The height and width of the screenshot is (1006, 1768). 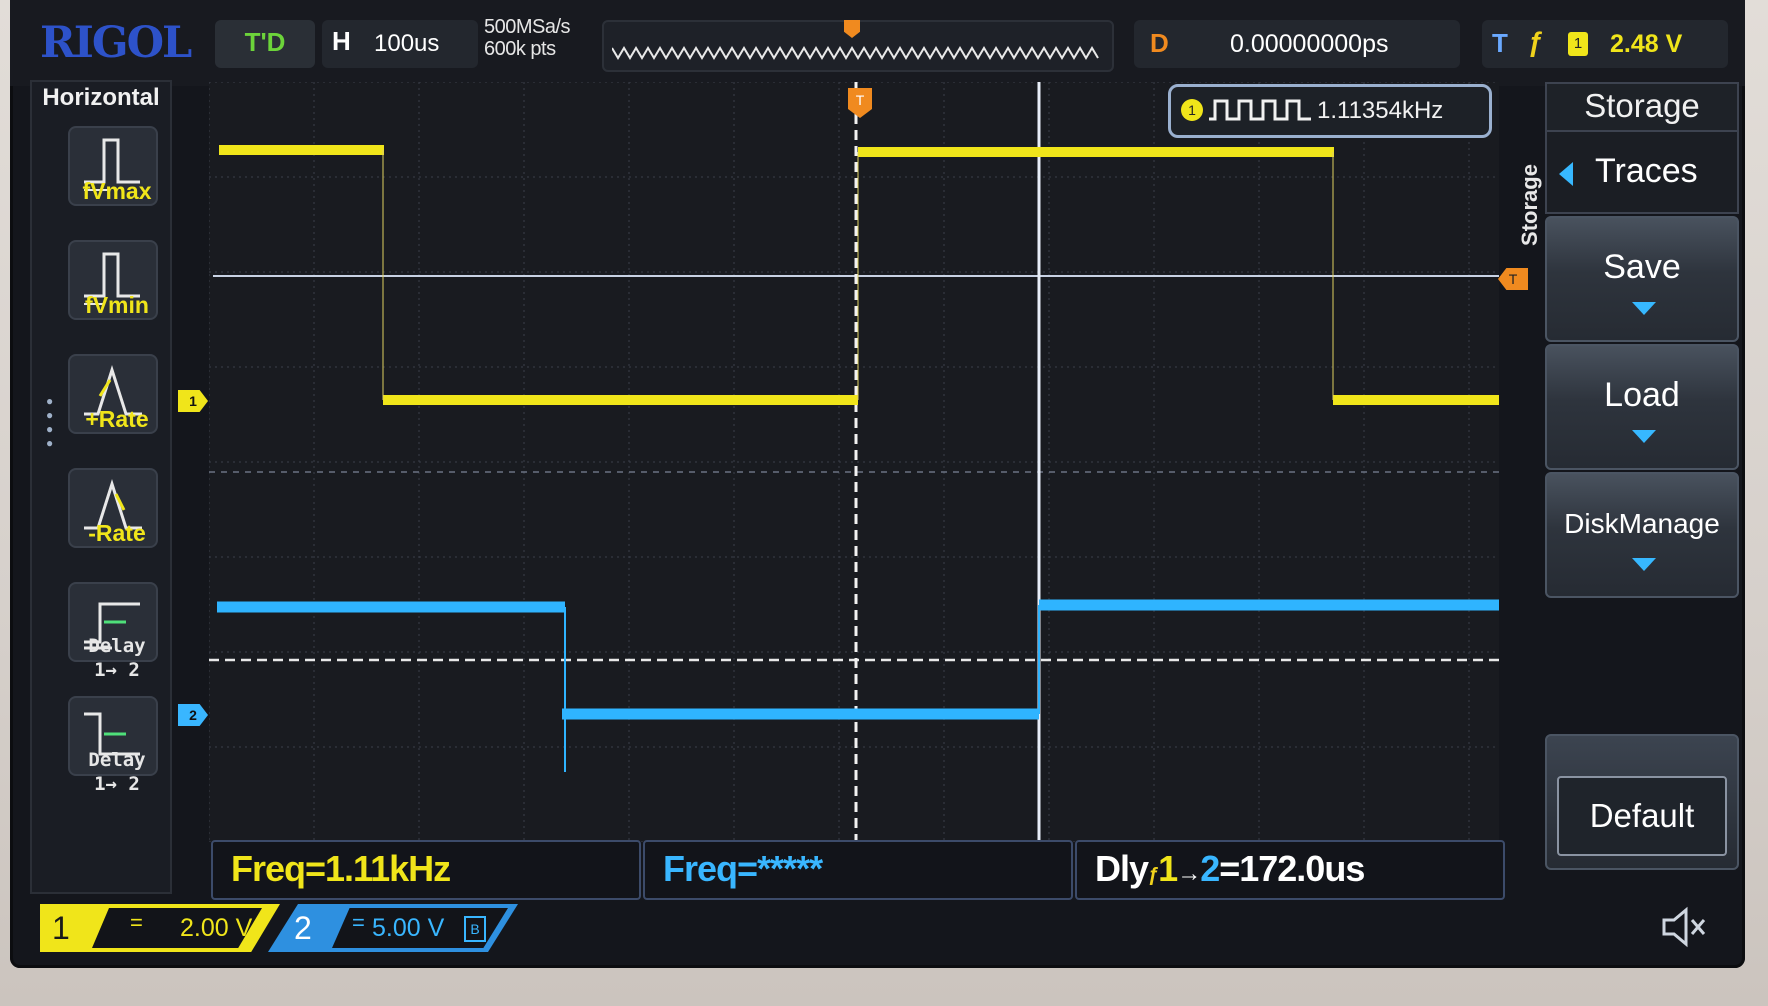 What do you see at coordinates (527, 27) in the screenshot?
I see `sample-rate: 500MSa/s` at bounding box center [527, 27].